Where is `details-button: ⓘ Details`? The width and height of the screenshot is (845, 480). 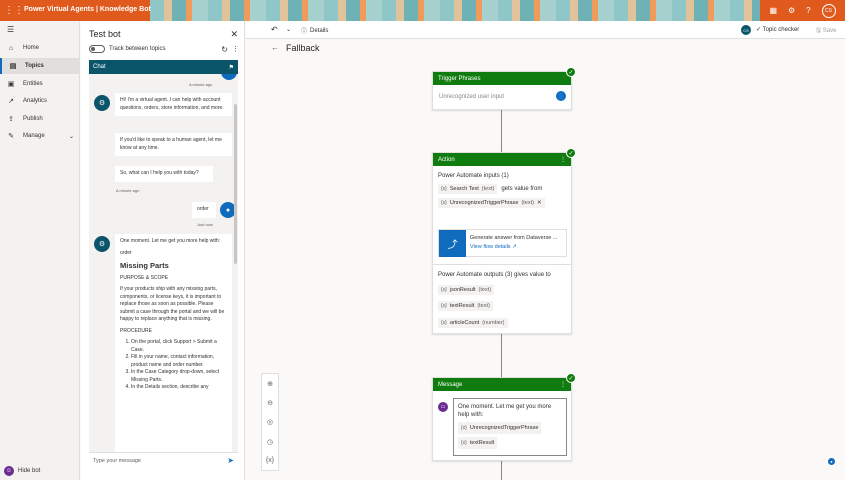 details-button: ⓘ Details is located at coordinates (314, 31).